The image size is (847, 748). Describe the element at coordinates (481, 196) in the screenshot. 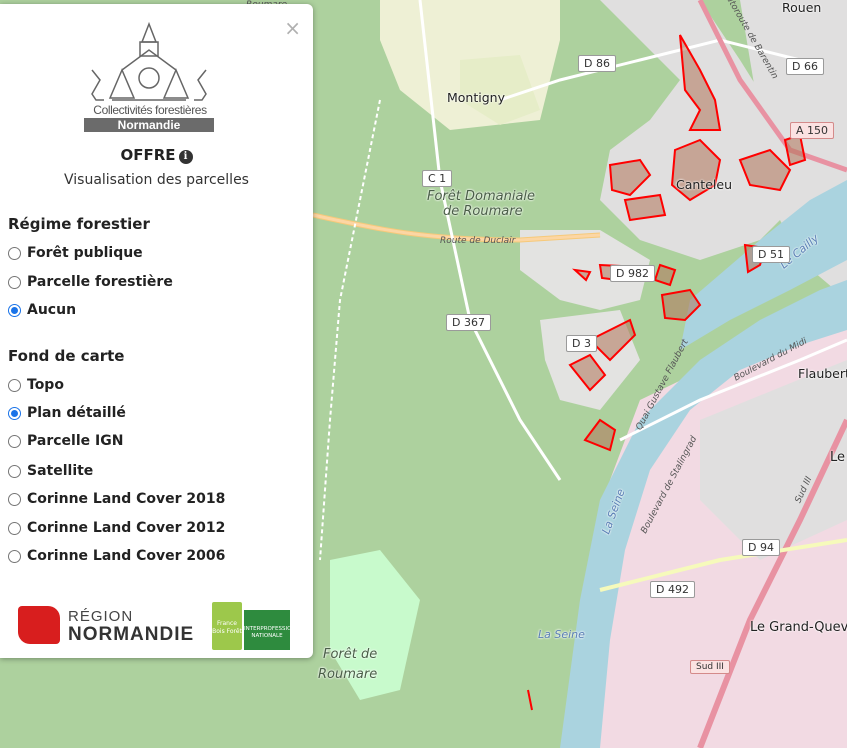

I see `map-label-forest: Forêt Domaniale` at that location.